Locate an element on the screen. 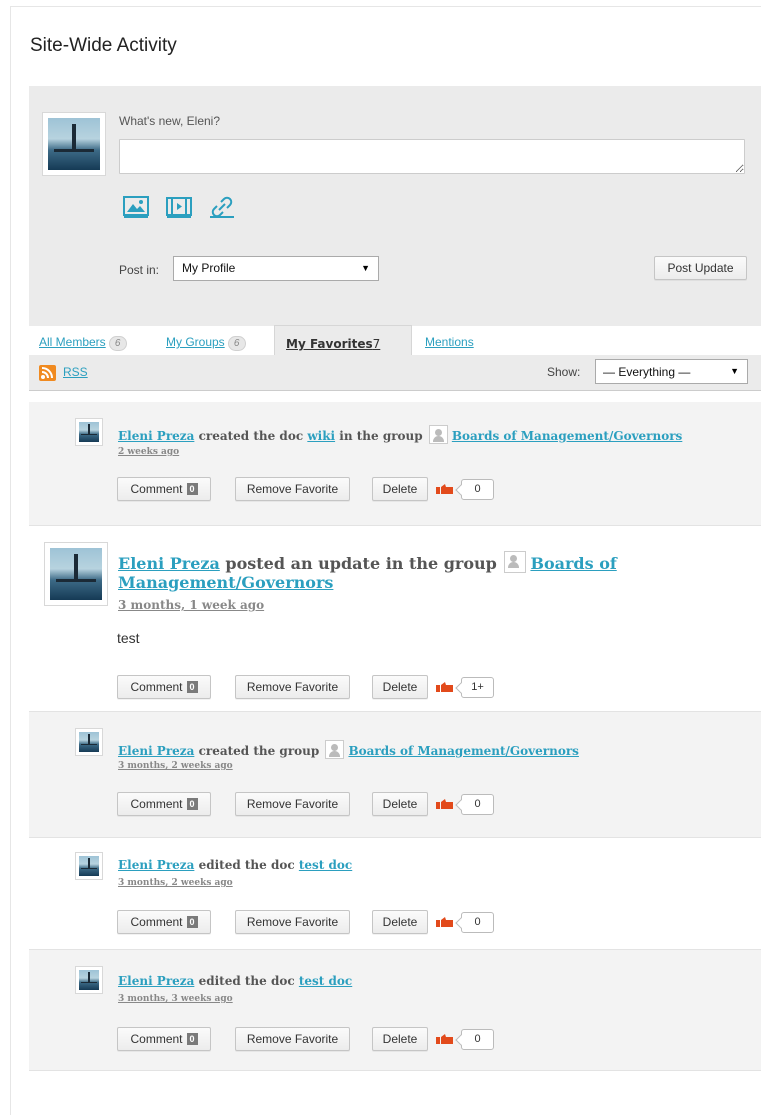 Image resolution: width=761 pixels, height=1115 pixels. activity-subnav: RSS Show: — Everything — ▼ is located at coordinates (395, 373).